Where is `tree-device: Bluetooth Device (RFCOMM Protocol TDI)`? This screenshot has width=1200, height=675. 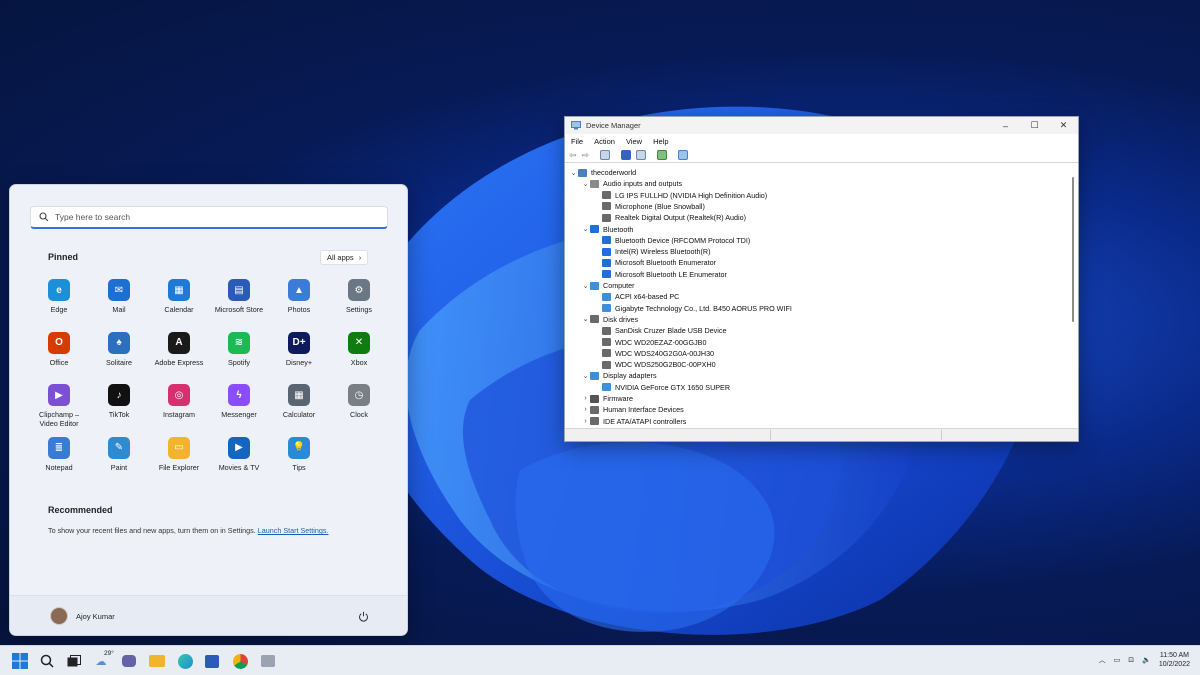
tree-device: Bluetooth Device (RFCOMM Protocol TDI) is located at coordinates (671, 240).